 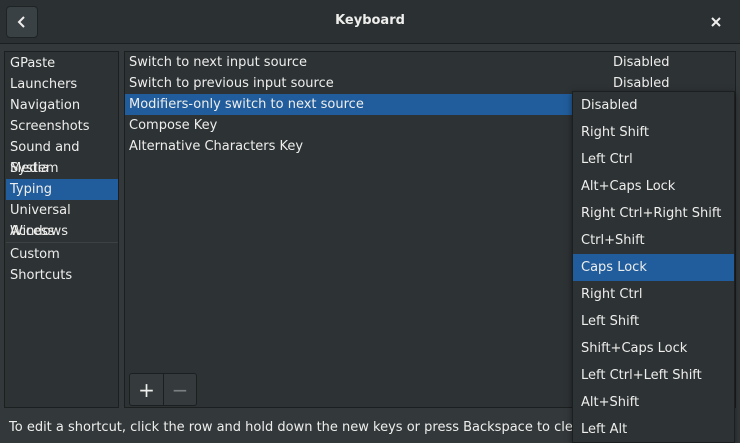 I want to click on option-item-selected: Caps Lock, so click(x=653, y=267).